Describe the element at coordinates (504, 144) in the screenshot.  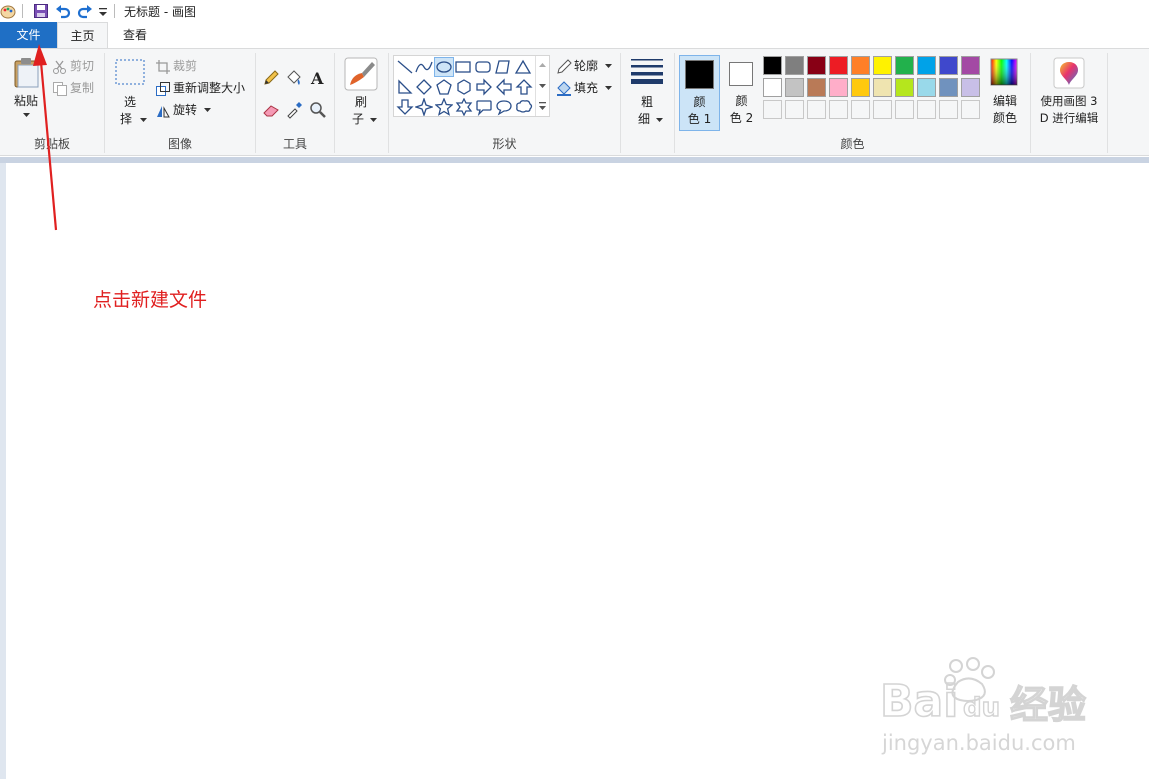
I see `shapes-group-label: 形状` at that location.